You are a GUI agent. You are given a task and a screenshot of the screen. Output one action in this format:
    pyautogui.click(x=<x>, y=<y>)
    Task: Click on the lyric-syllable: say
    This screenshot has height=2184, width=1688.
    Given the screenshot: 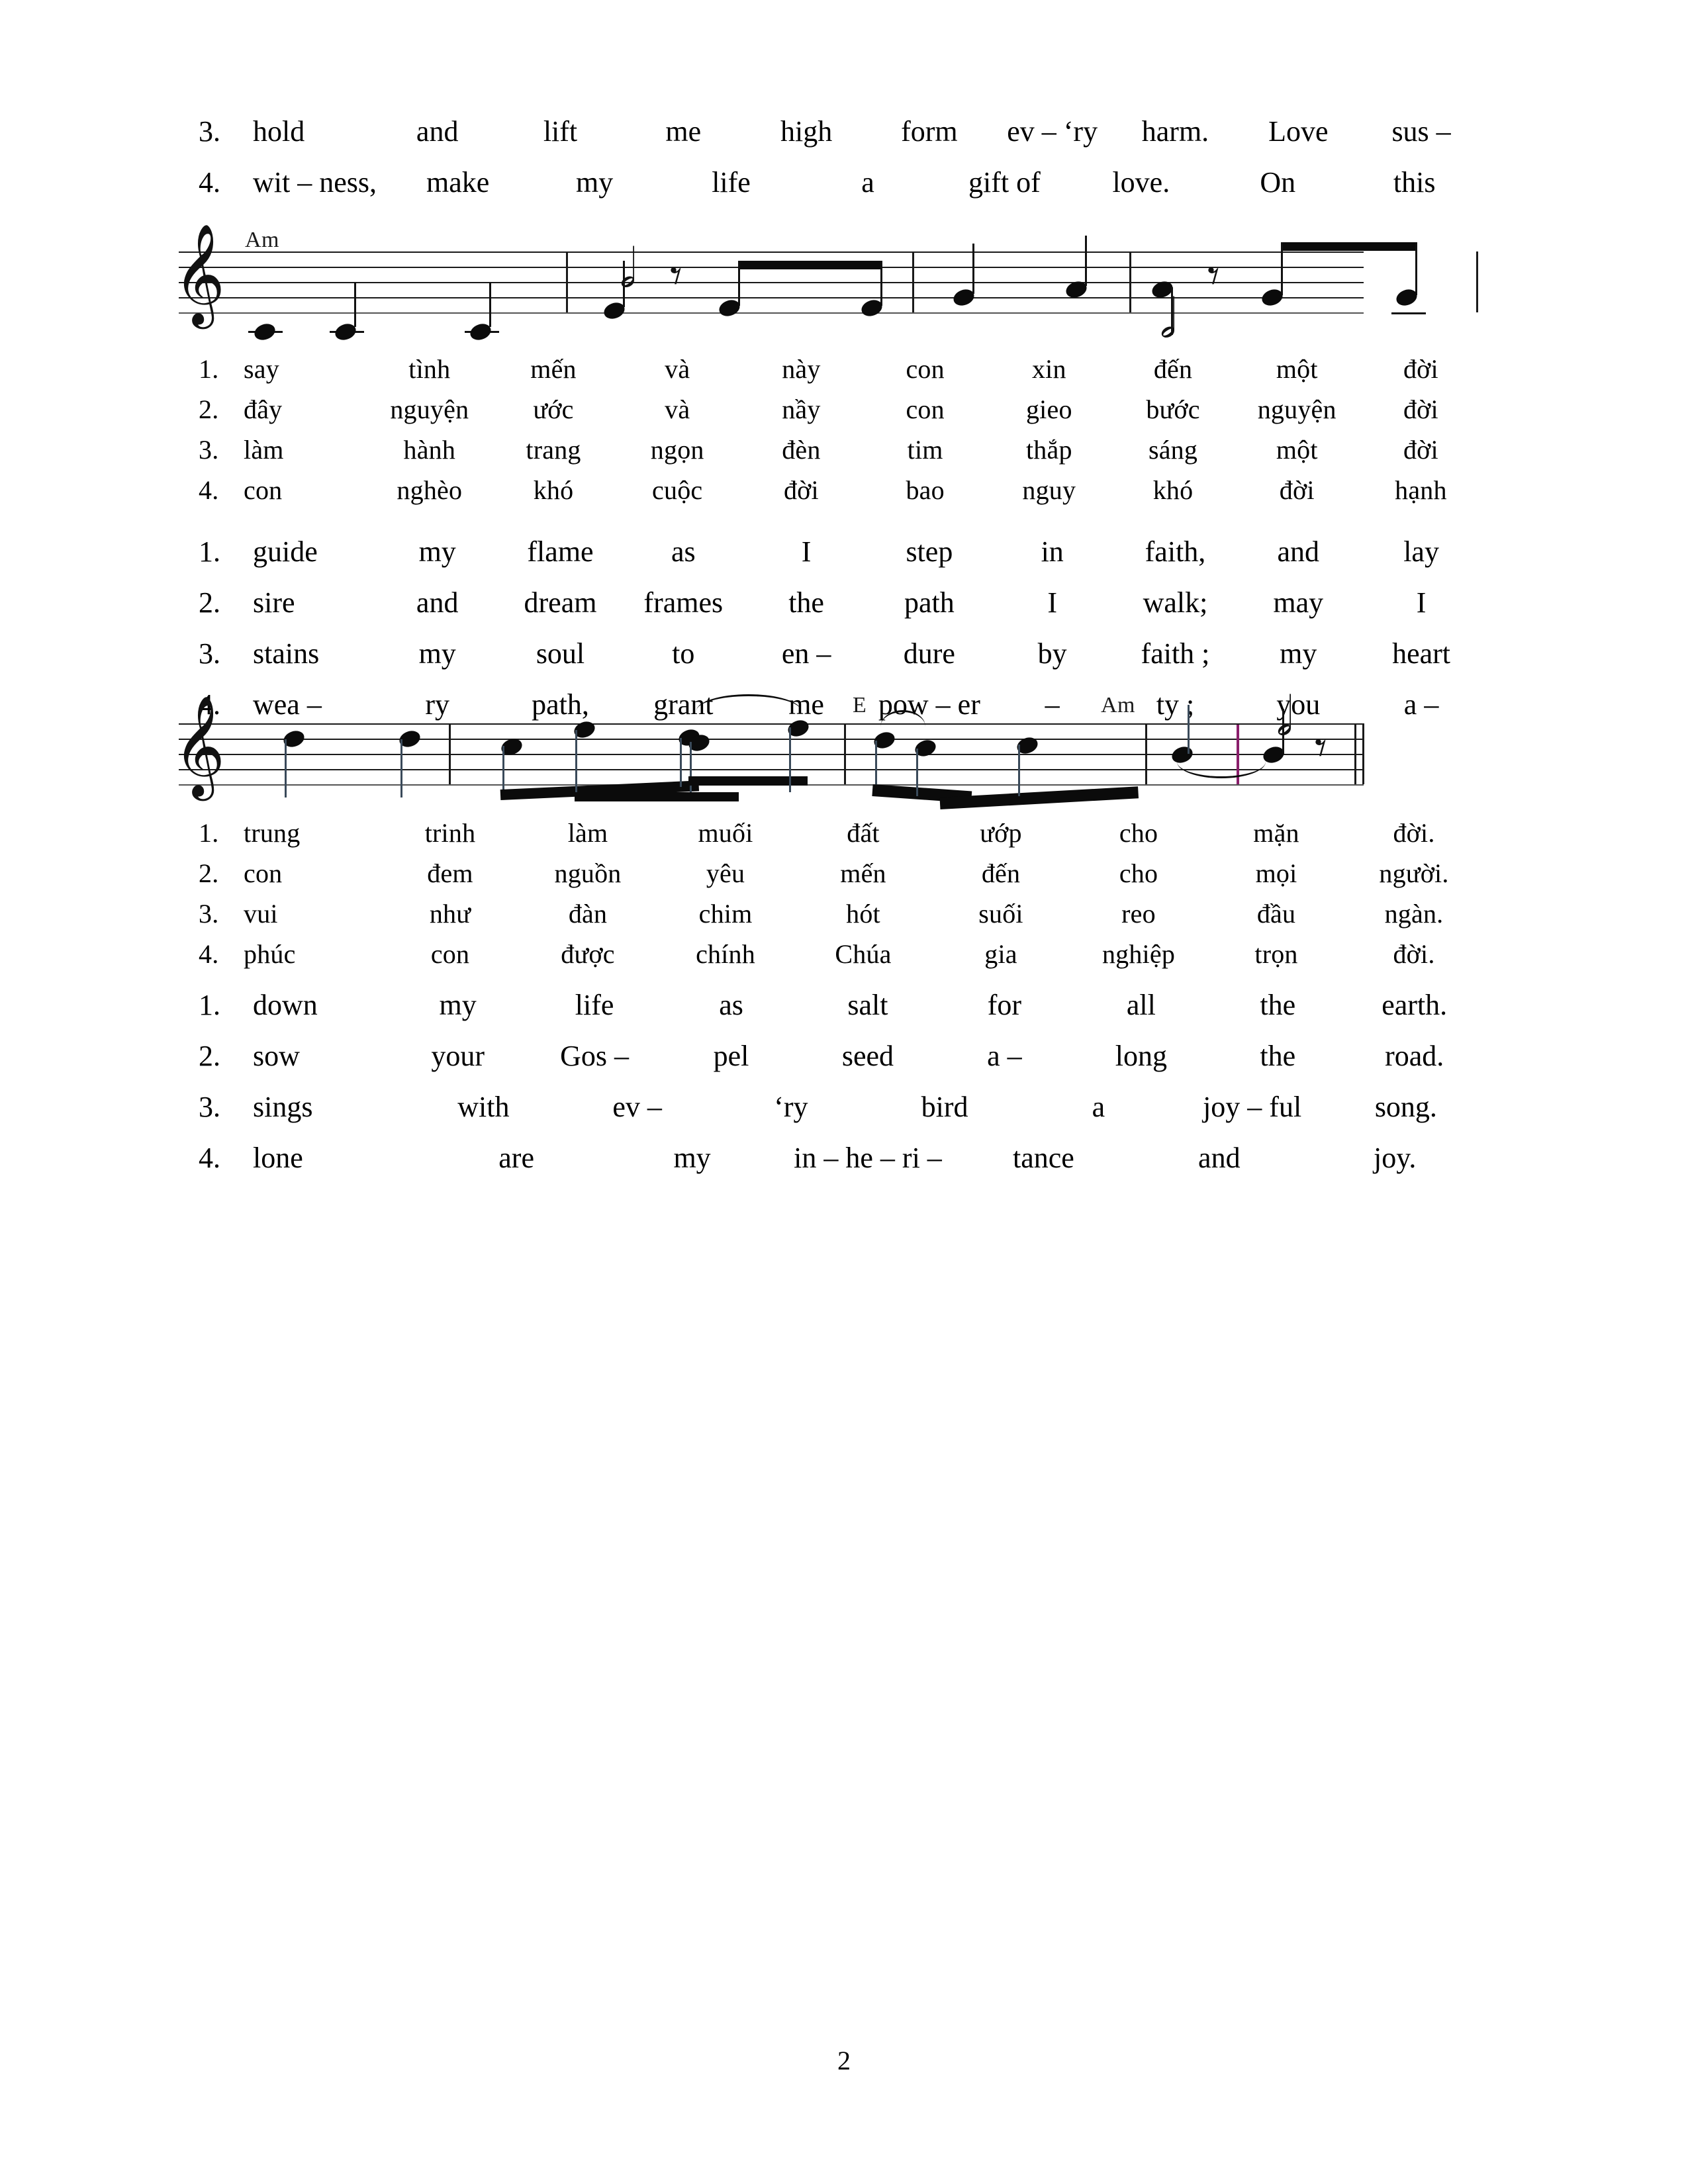 What is the action you would take?
    pyautogui.click(x=261, y=369)
    